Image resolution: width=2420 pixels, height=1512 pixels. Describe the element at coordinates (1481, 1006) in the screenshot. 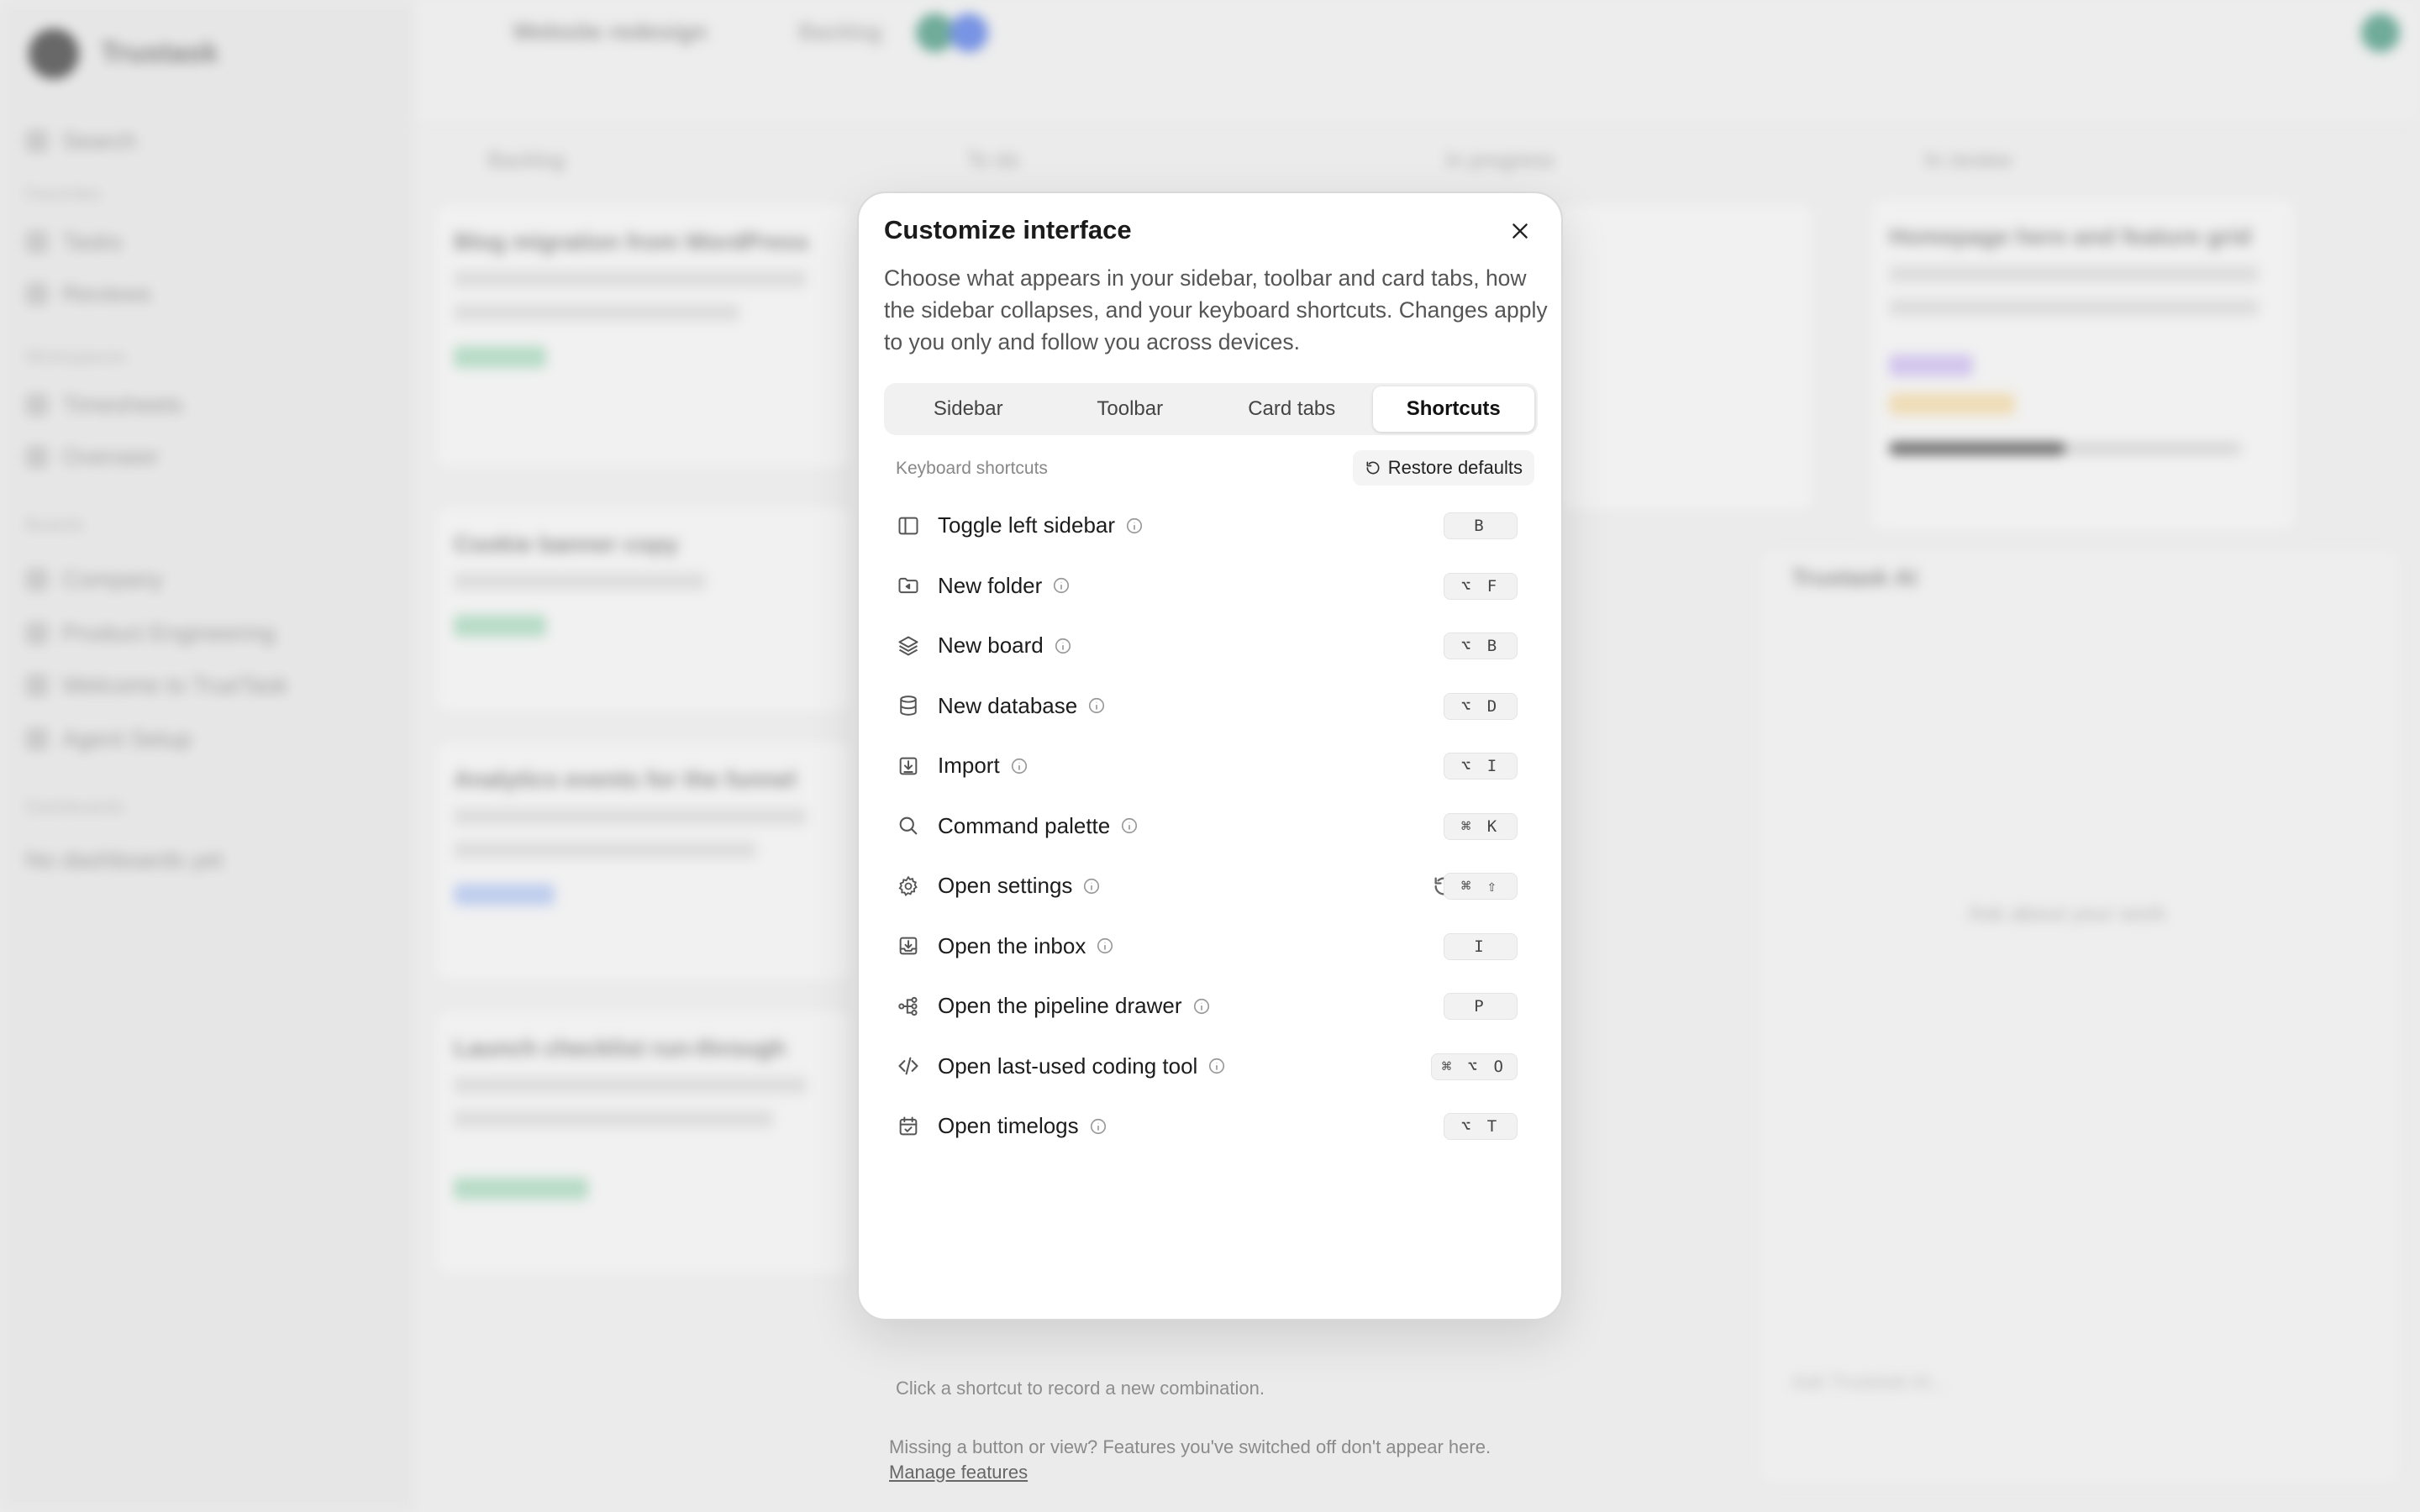

I see `shortcut-keys: P` at that location.